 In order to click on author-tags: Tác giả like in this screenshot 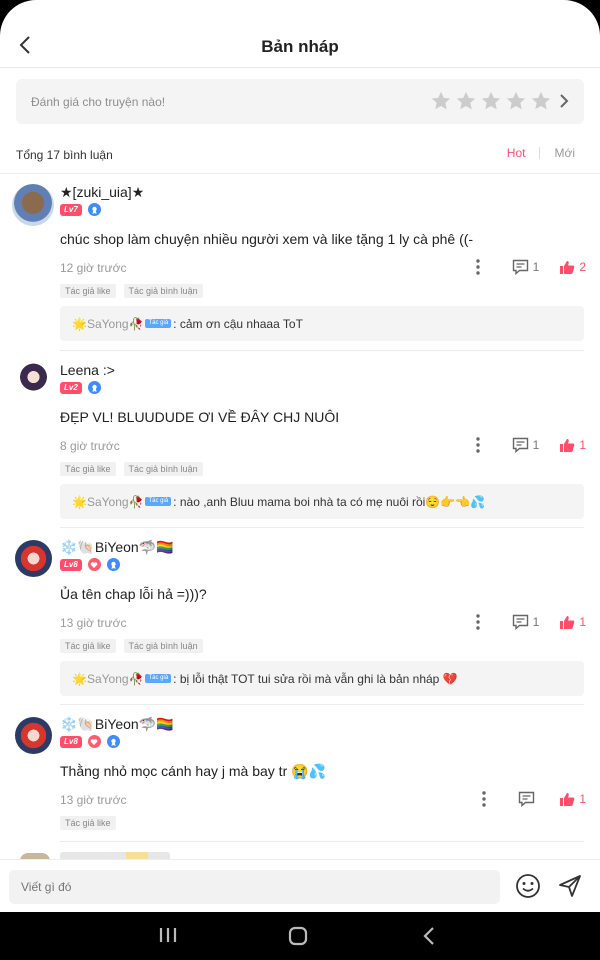, I will do `click(92, 823)`.